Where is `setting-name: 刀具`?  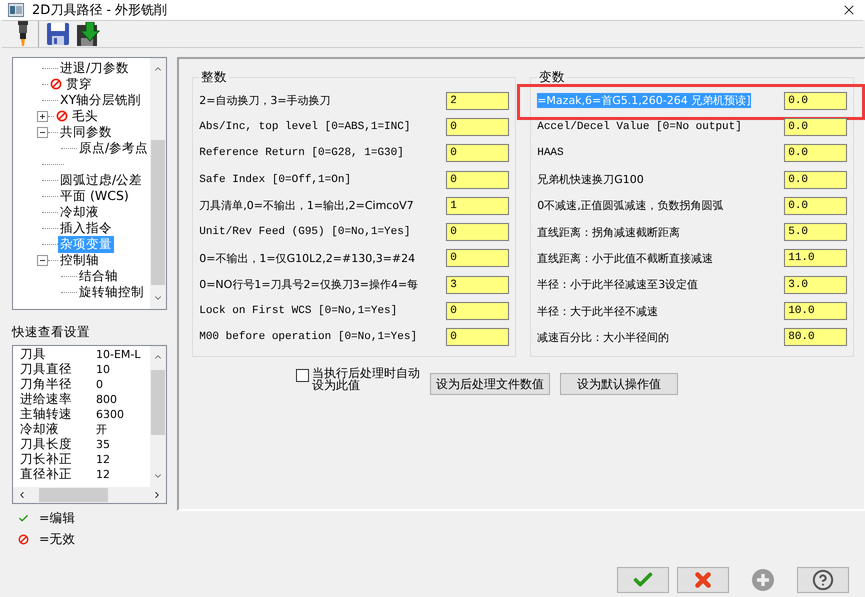 setting-name: 刀具 is located at coordinates (33, 354).